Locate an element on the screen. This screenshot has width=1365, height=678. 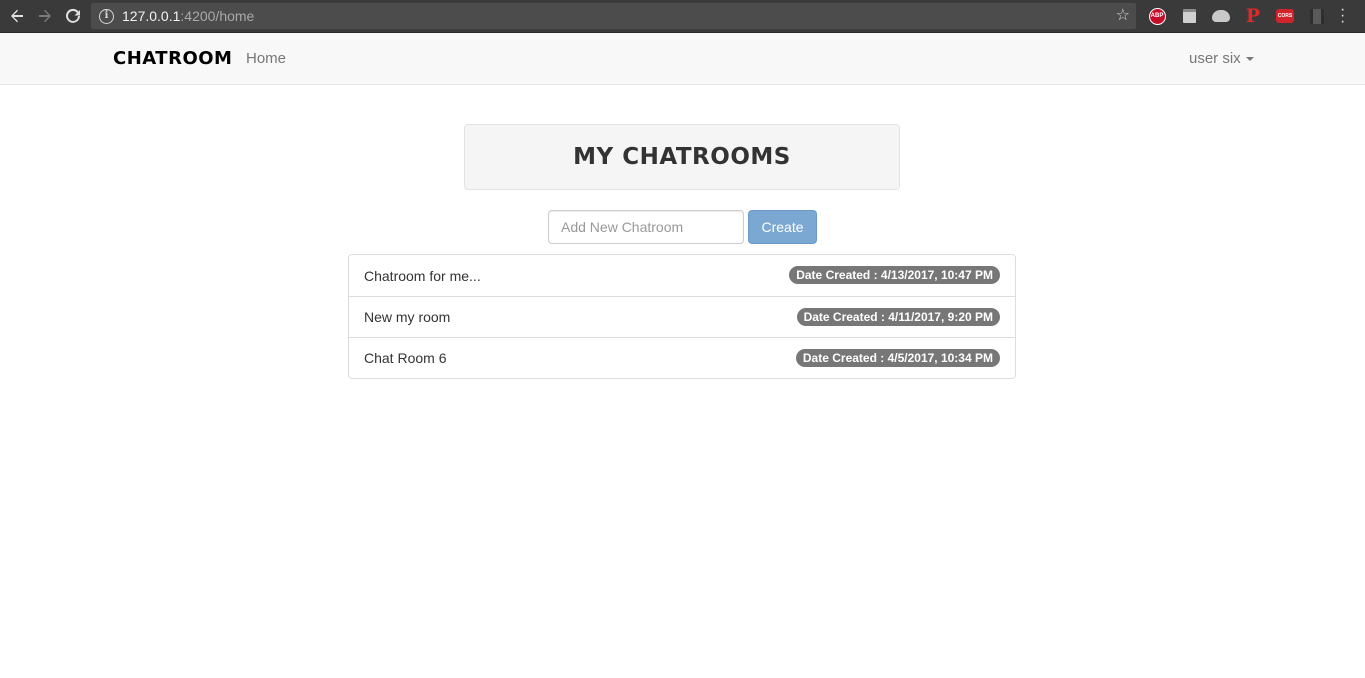
chatroom-name: New my room is located at coordinates (407, 317).